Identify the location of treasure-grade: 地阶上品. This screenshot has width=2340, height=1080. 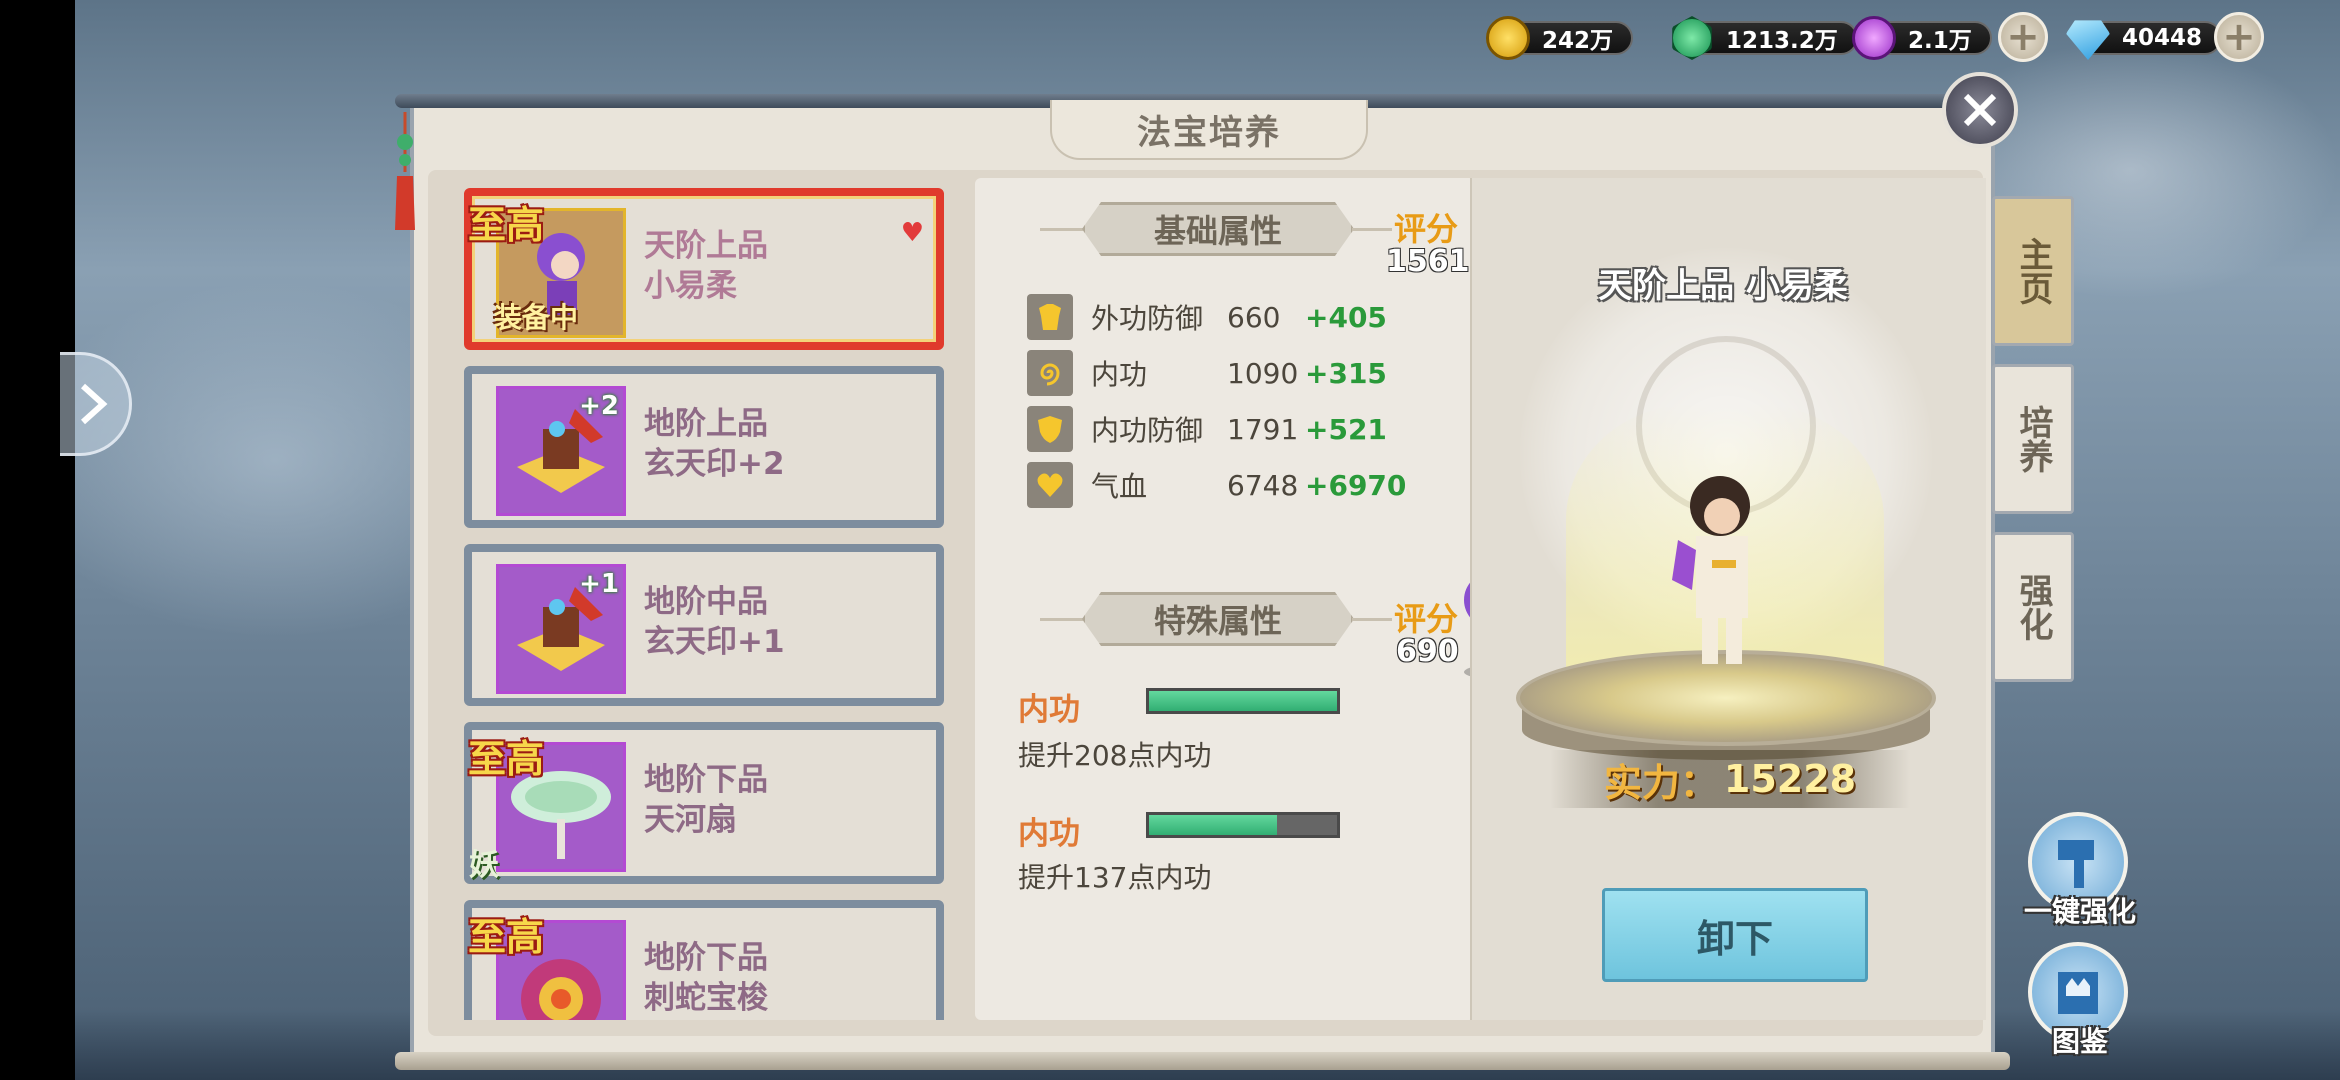
(706, 424).